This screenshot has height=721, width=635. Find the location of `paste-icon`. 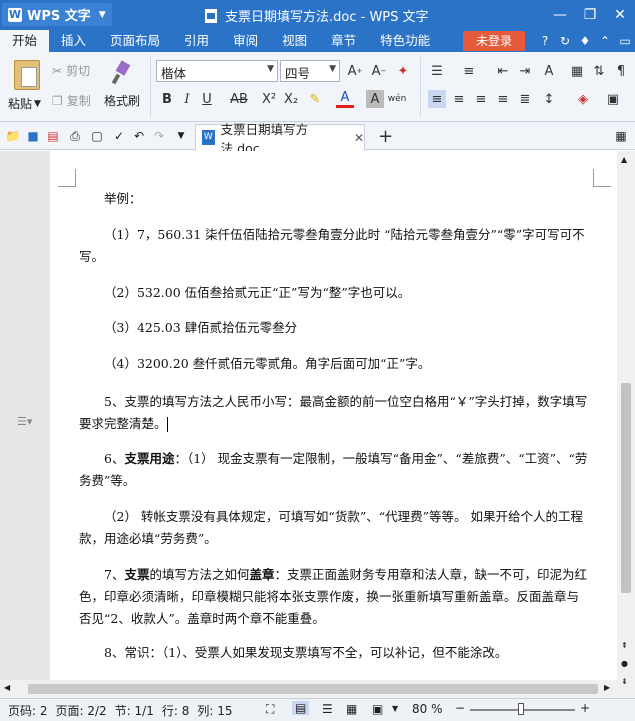

paste-icon is located at coordinates (27, 75).